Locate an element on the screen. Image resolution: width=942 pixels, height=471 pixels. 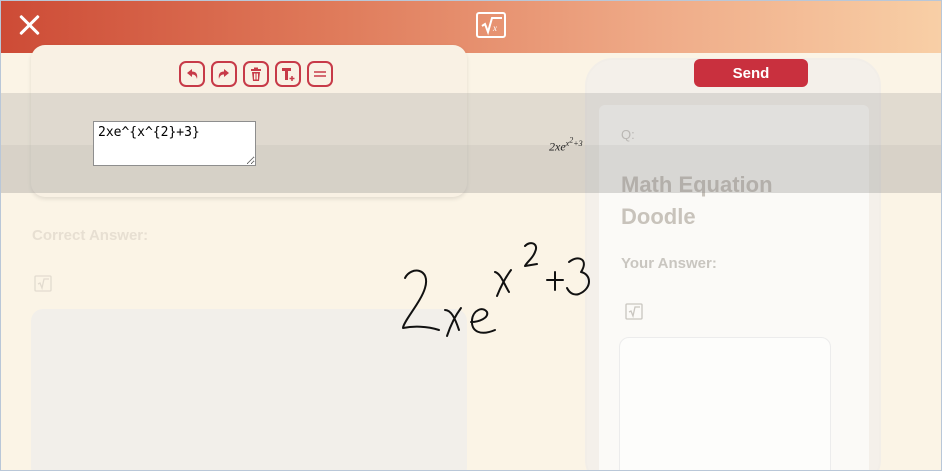
redo-button is located at coordinates (224, 74).